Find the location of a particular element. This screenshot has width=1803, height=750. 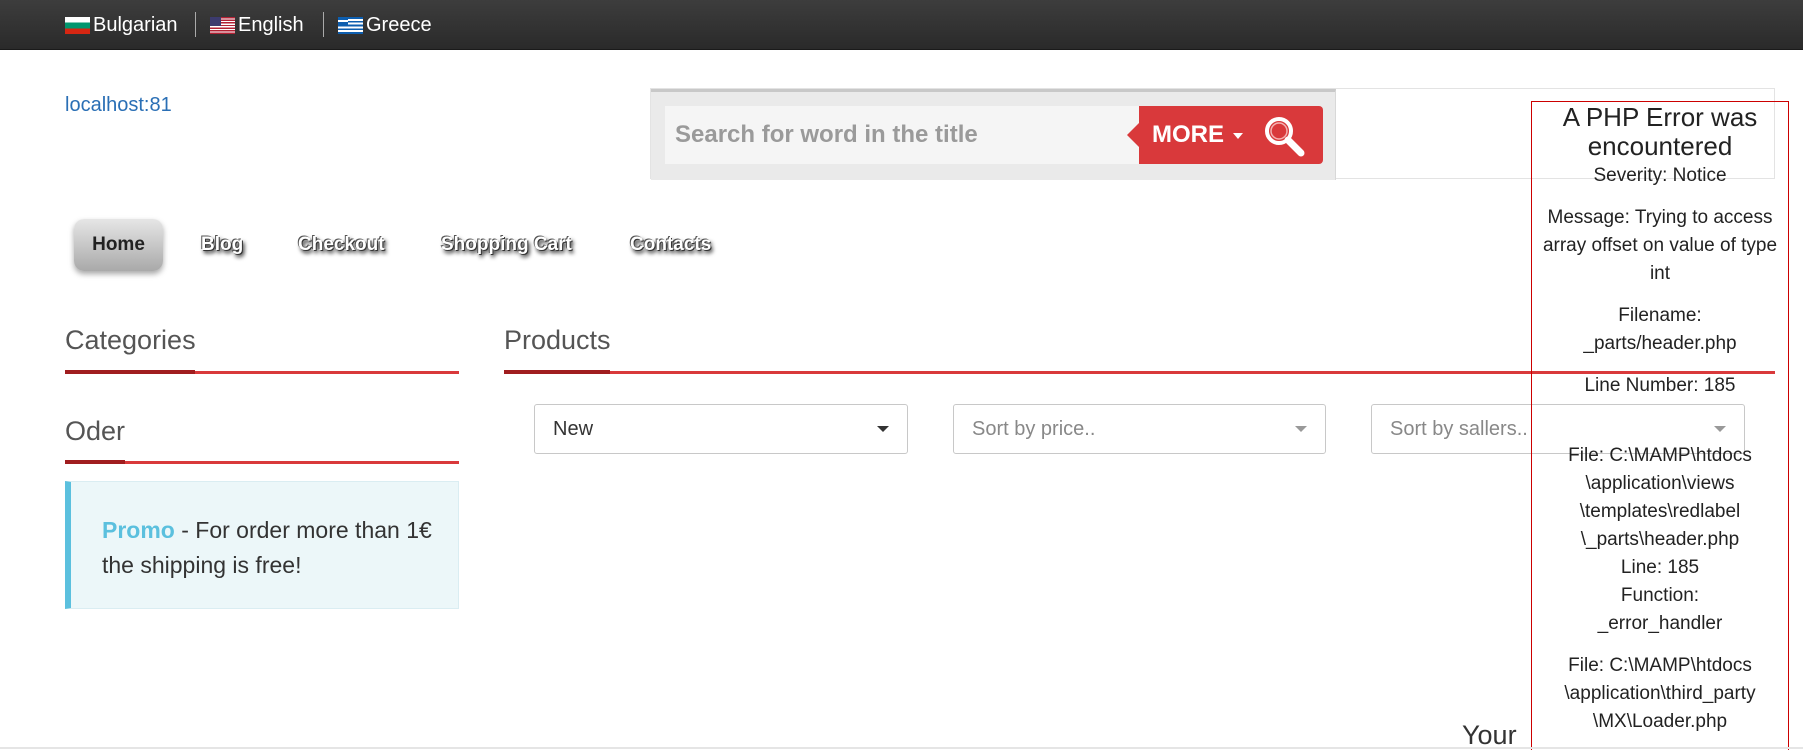

categories-title: Categories is located at coordinates (130, 340).